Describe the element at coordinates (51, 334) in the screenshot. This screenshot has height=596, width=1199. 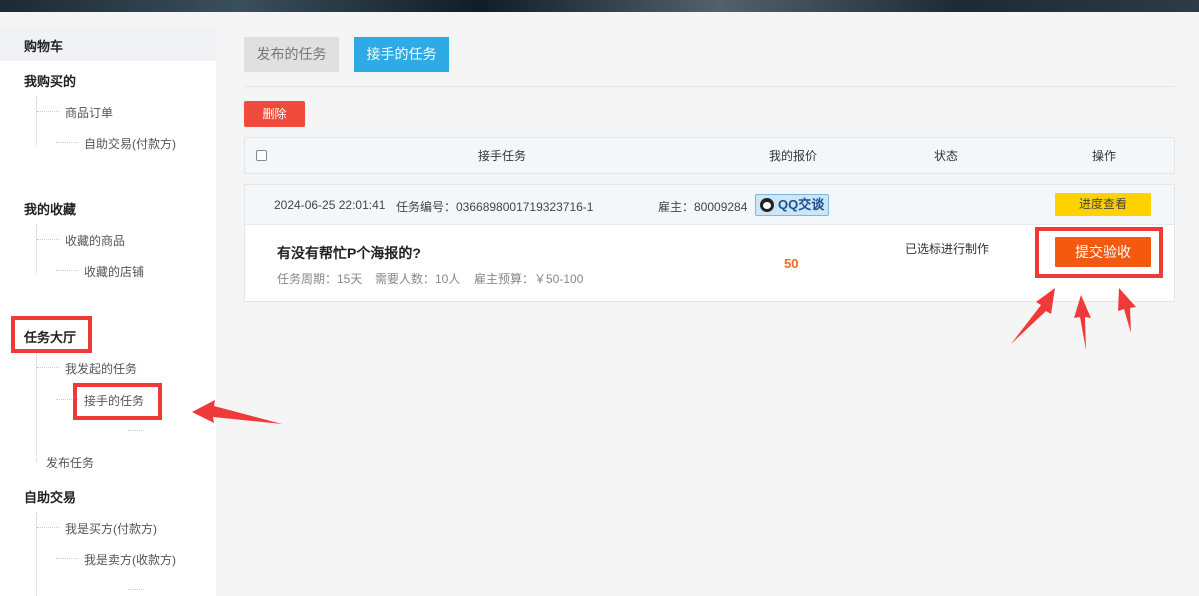
I see `highlight-box-task-hall` at that location.